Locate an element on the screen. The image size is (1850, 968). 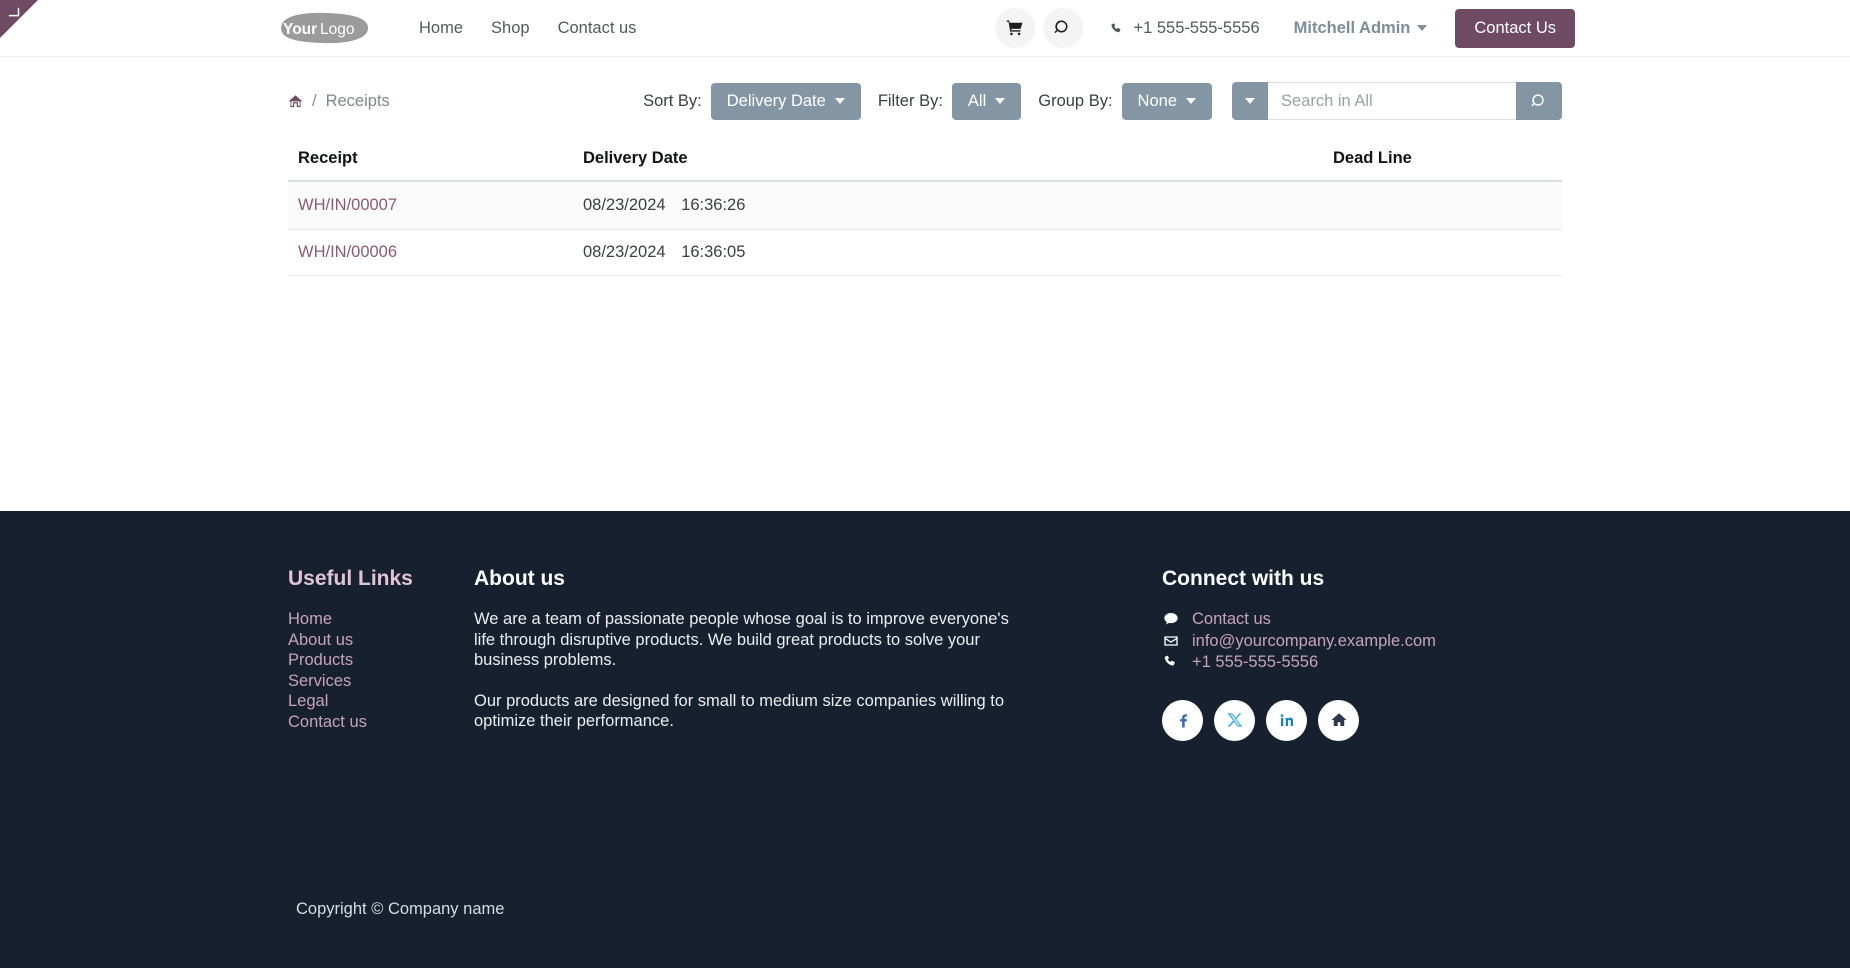
nav-link-home: Home is located at coordinates (441, 28).